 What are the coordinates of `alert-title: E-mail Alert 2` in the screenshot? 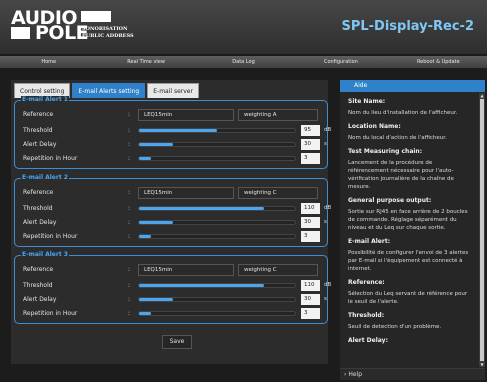 It's located at (45, 177).